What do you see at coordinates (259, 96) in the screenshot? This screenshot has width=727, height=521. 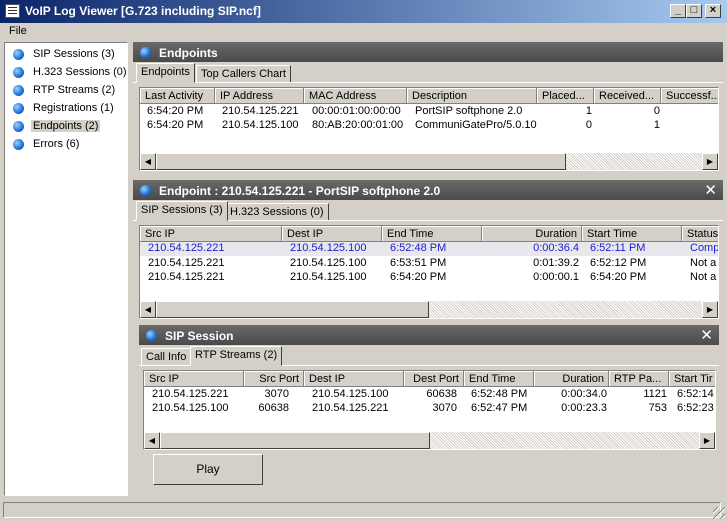 I see `column-header: IP Address` at bounding box center [259, 96].